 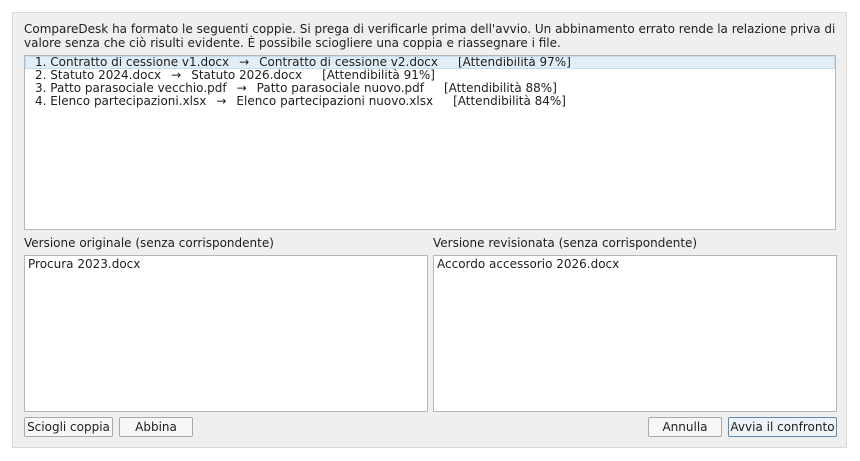 What do you see at coordinates (685, 427) in the screenshot?
I see `cancel-button: Annulla` at bounding box center [685, 427].